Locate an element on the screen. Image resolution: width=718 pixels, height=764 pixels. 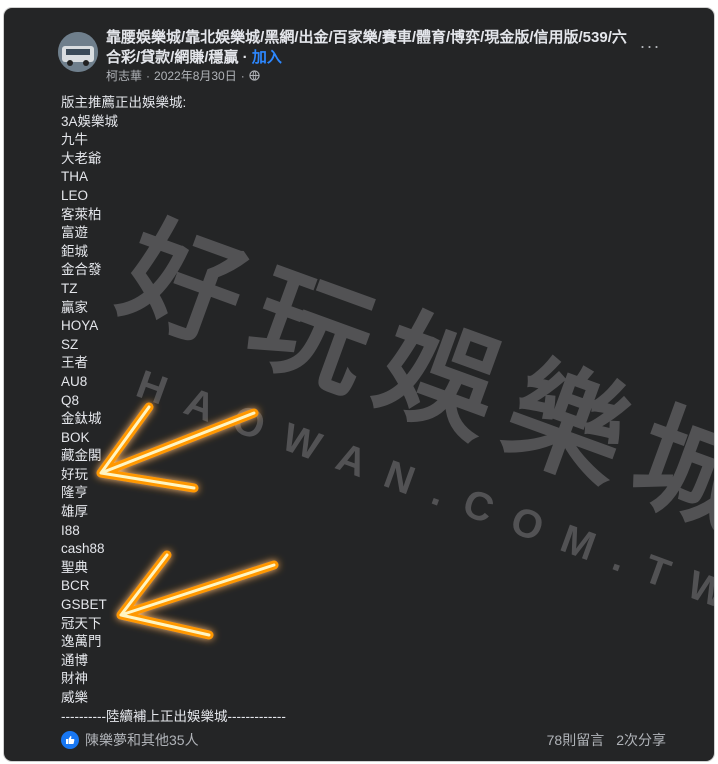
casino-list-item: 富遊 is located at coordinates (74, 233).